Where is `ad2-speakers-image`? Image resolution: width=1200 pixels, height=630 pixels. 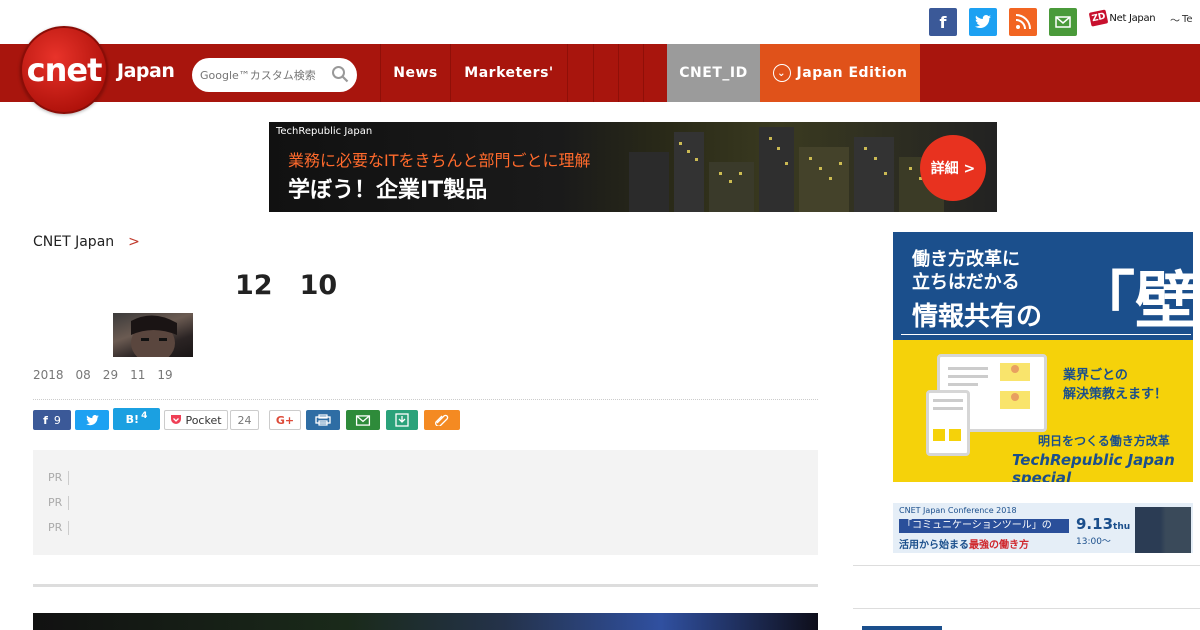
ad2-speakers-image is located at coordinates (1163, 530).